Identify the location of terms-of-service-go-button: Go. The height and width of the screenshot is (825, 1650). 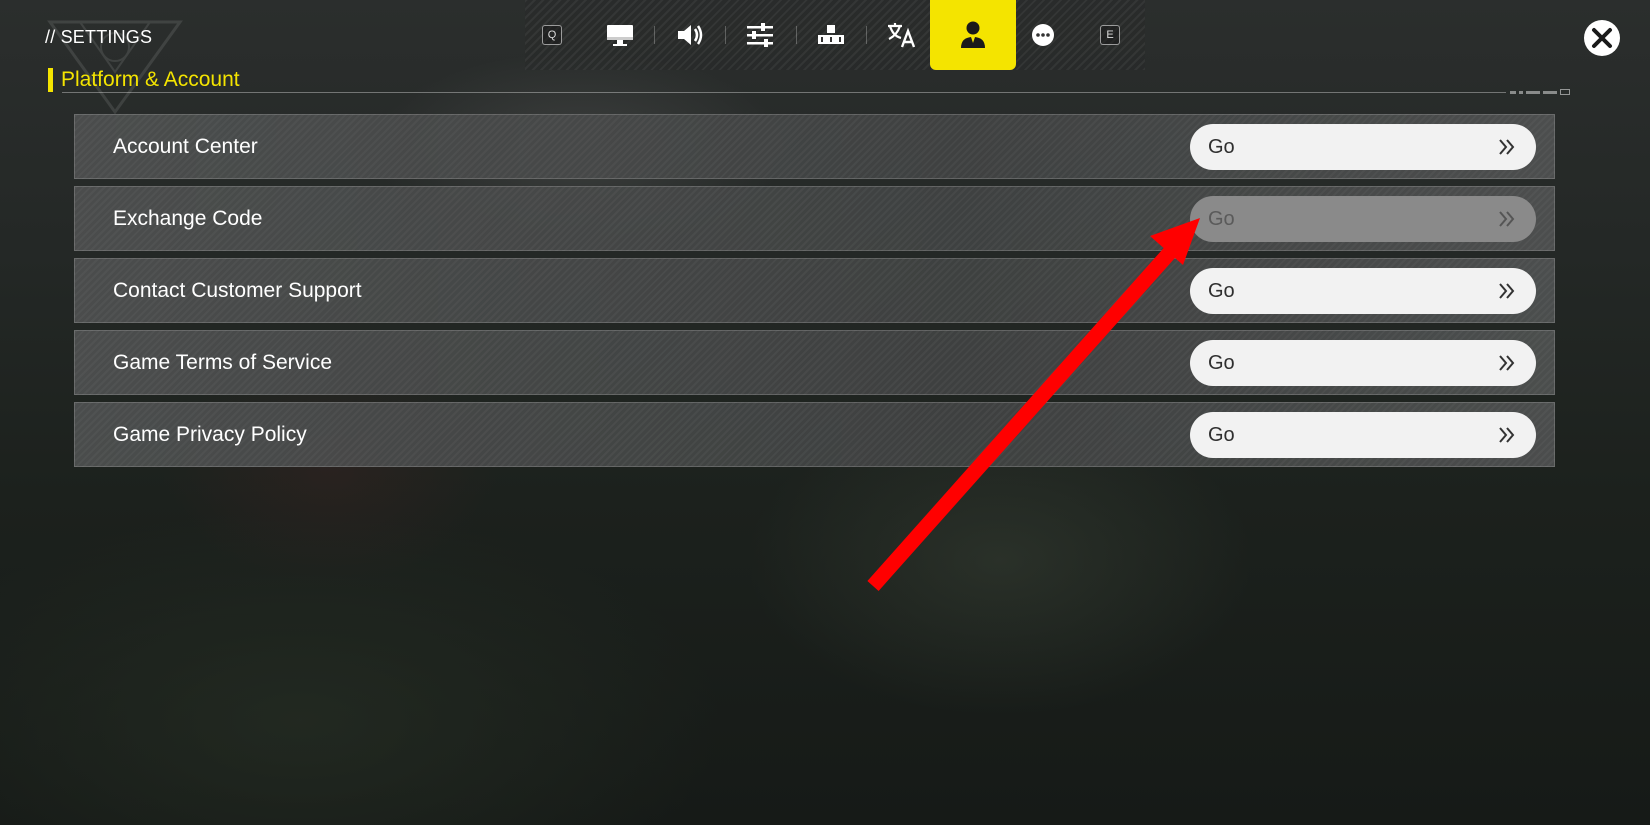
(1363, 363).